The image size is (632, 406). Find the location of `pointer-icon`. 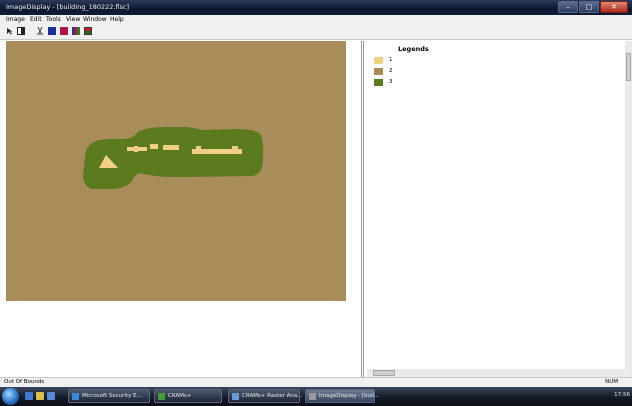

pointer-icon is located at coordinates (10, 31).